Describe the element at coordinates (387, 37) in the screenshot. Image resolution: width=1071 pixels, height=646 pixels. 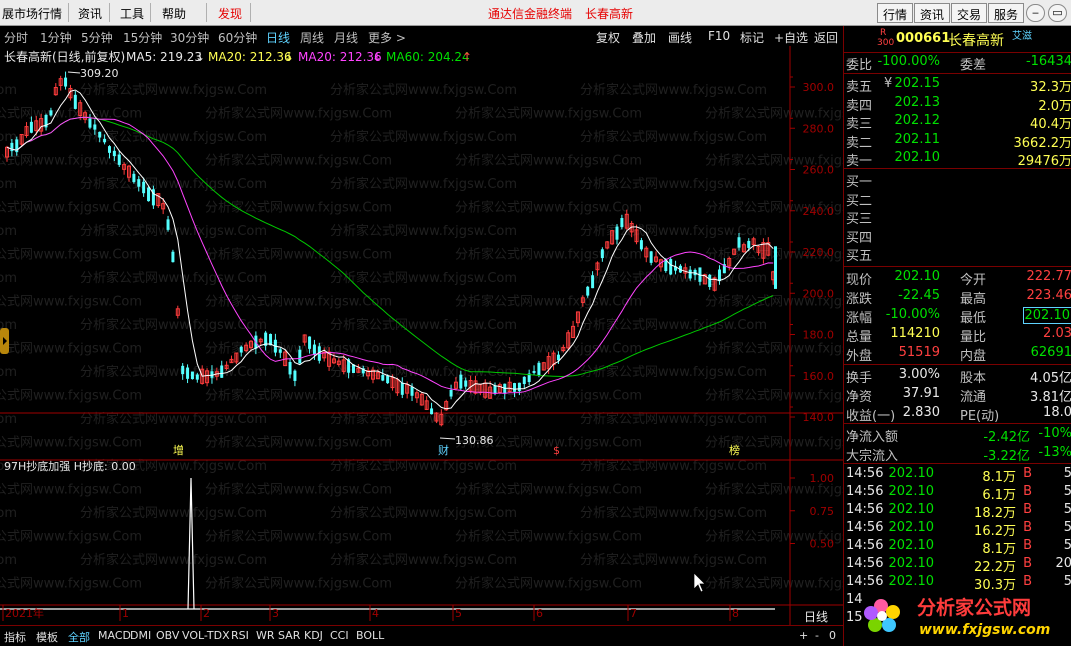
I see `period-tab-more: 更多 >` at that location.